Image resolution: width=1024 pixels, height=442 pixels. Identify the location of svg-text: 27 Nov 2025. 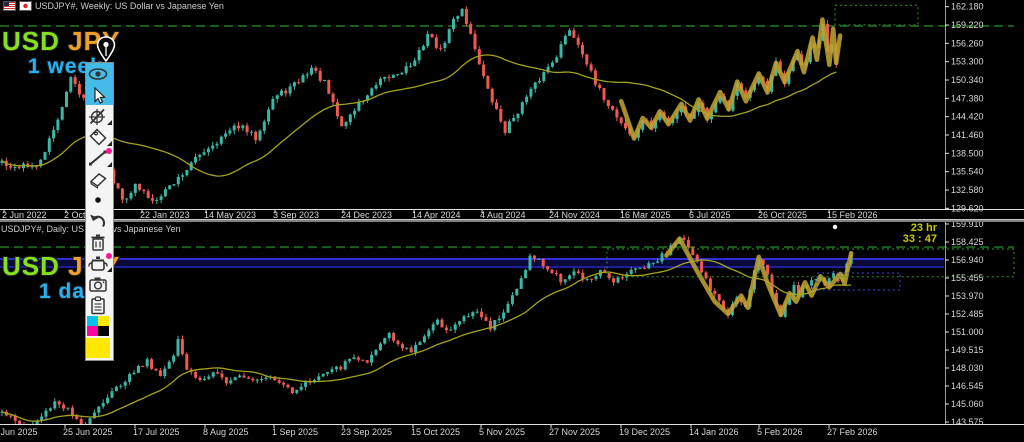
(574, 432).